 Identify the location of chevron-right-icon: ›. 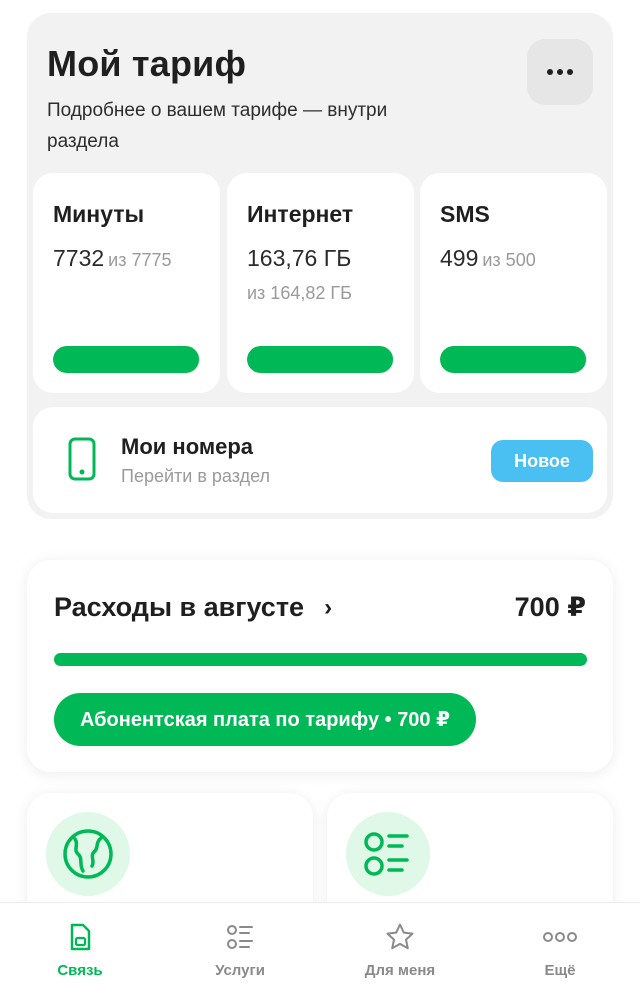
(328, 607).